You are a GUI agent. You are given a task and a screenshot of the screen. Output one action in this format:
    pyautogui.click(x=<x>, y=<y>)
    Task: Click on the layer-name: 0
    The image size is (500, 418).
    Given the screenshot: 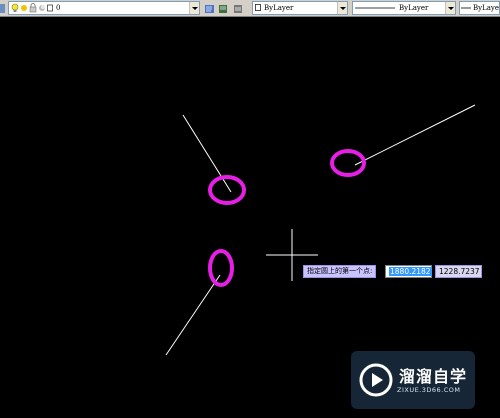 What is the action you would take?
    pyautogui.click(x=58, y=8)
    